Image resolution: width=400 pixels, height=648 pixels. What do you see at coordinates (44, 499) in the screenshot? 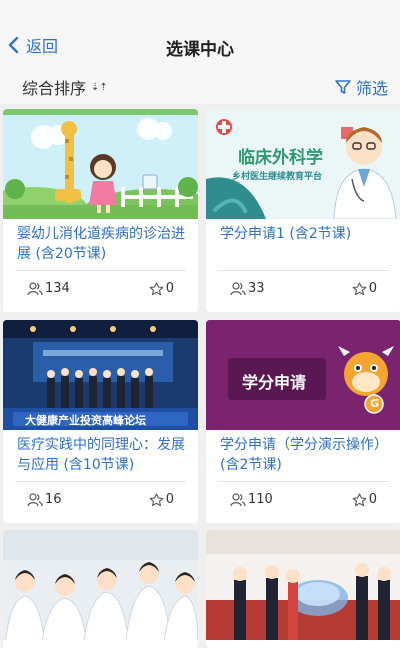
I see `student-count: 16` at bounding box center [44, 499].